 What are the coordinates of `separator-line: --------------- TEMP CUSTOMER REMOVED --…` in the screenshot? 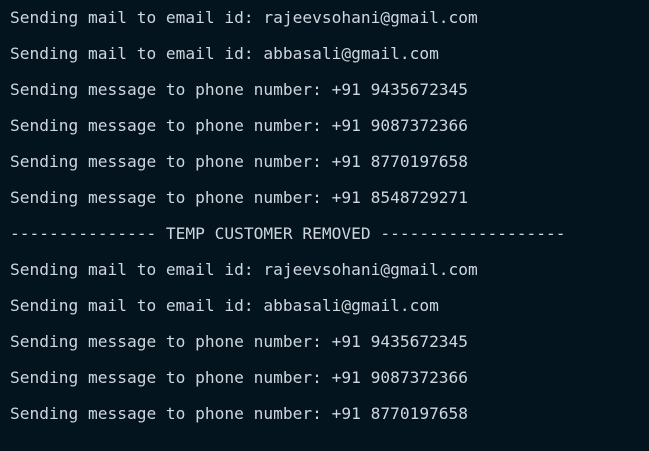 It's located at (288, 233).